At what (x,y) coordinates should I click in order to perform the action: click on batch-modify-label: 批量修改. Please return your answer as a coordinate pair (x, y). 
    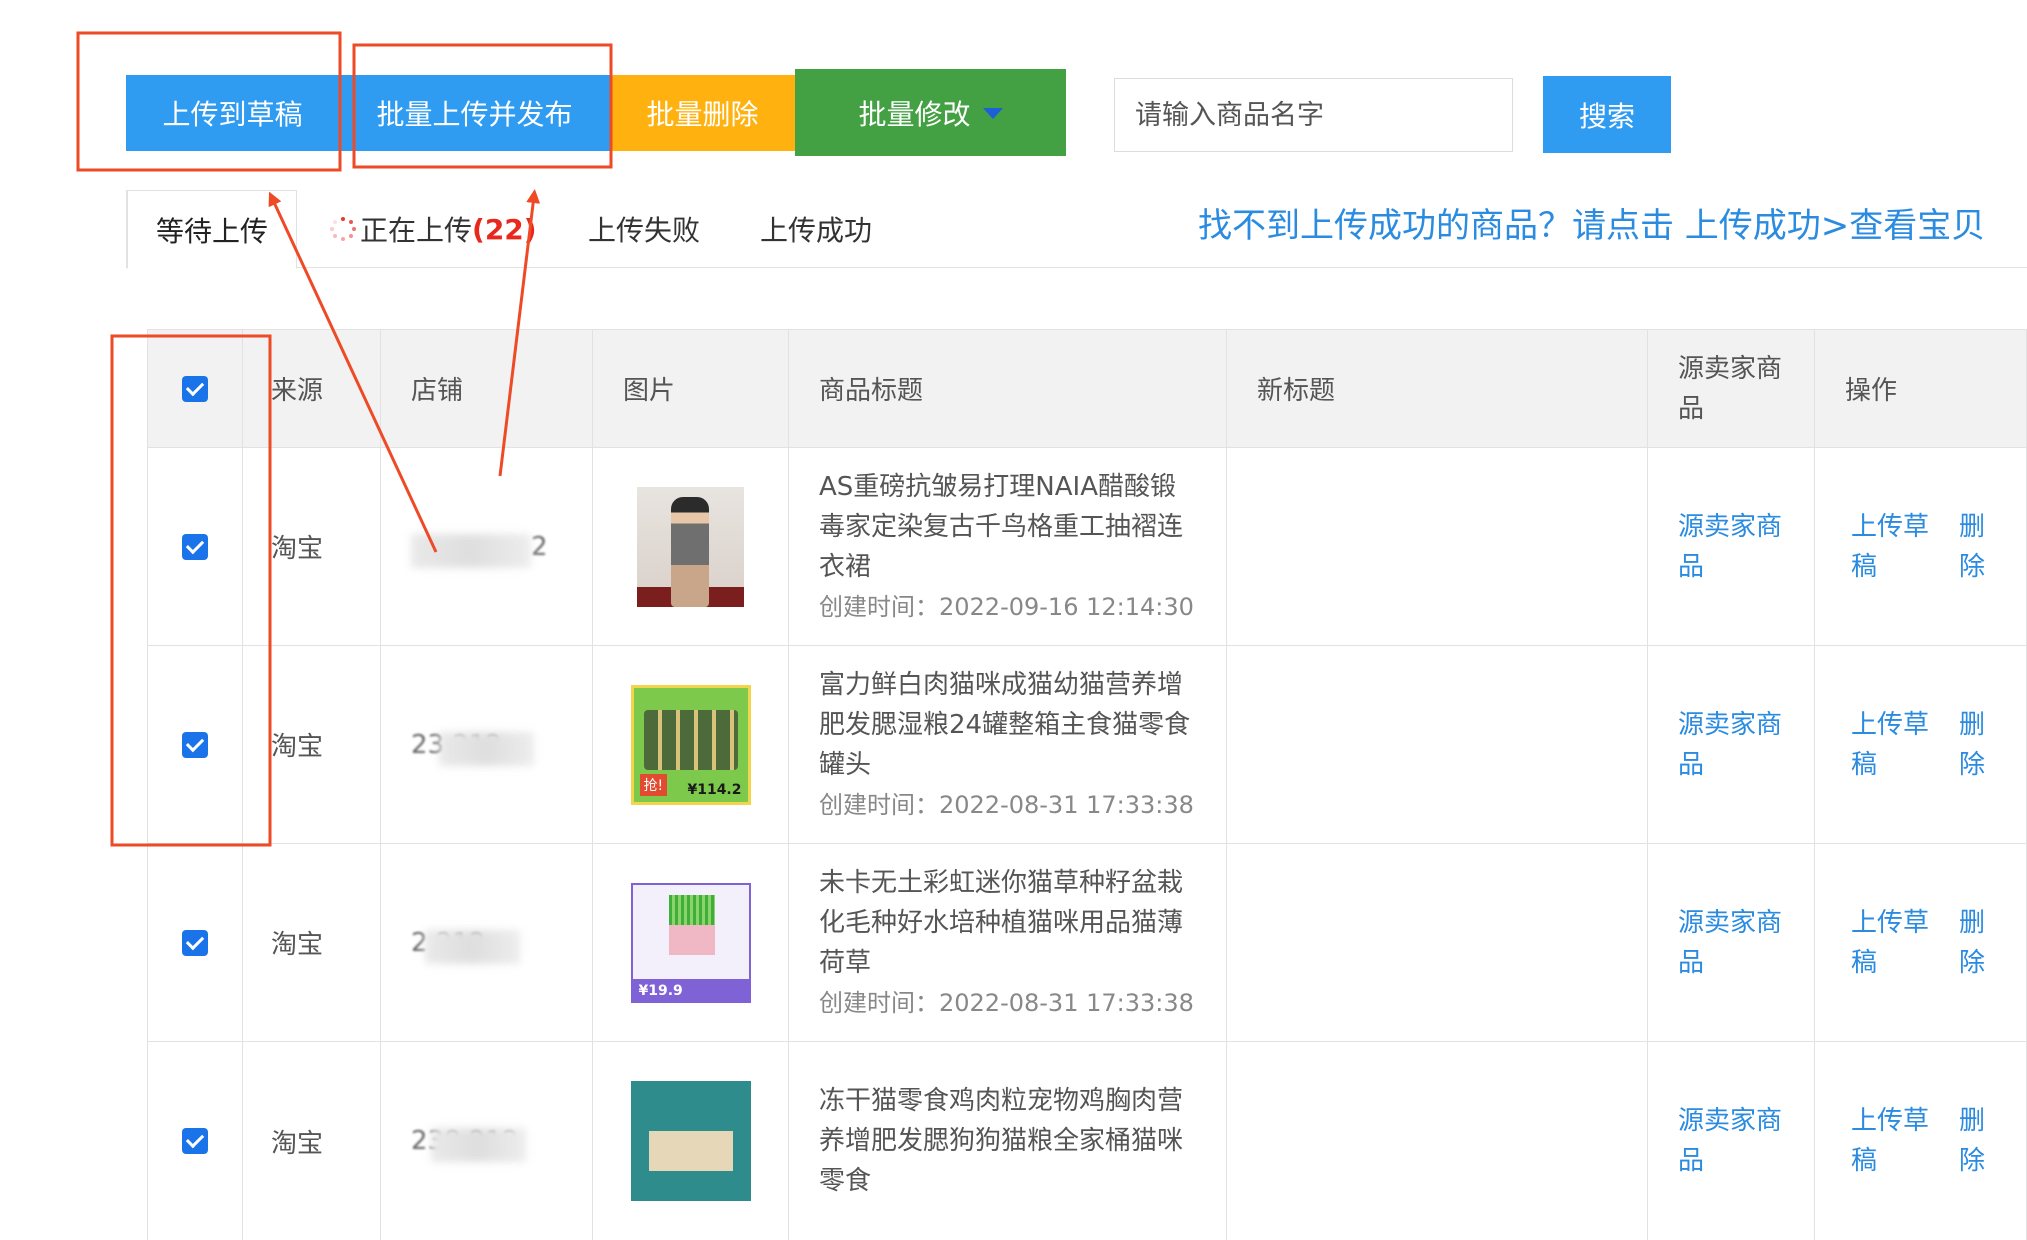
    Looking at the image, I should click on (914, 114).